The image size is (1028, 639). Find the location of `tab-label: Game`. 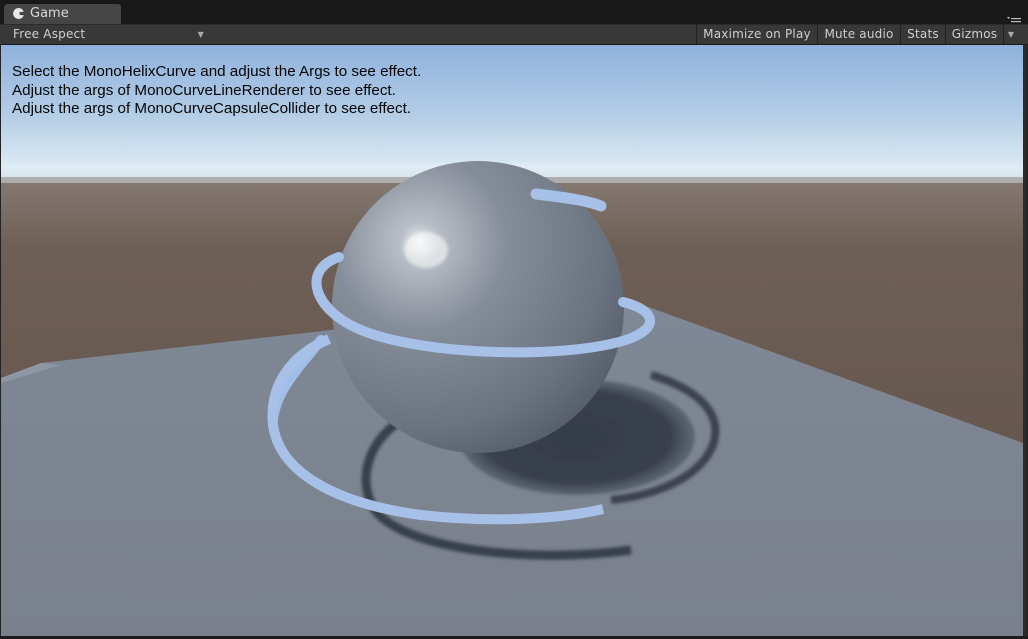

tab-label: Game is located at coordinates (49, 13).